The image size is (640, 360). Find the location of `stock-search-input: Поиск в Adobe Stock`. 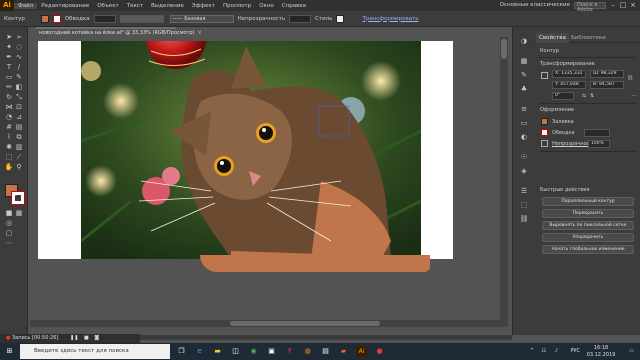

stock-search-input: Поиск в Adobe Stock is located at coordinates (590, 10).